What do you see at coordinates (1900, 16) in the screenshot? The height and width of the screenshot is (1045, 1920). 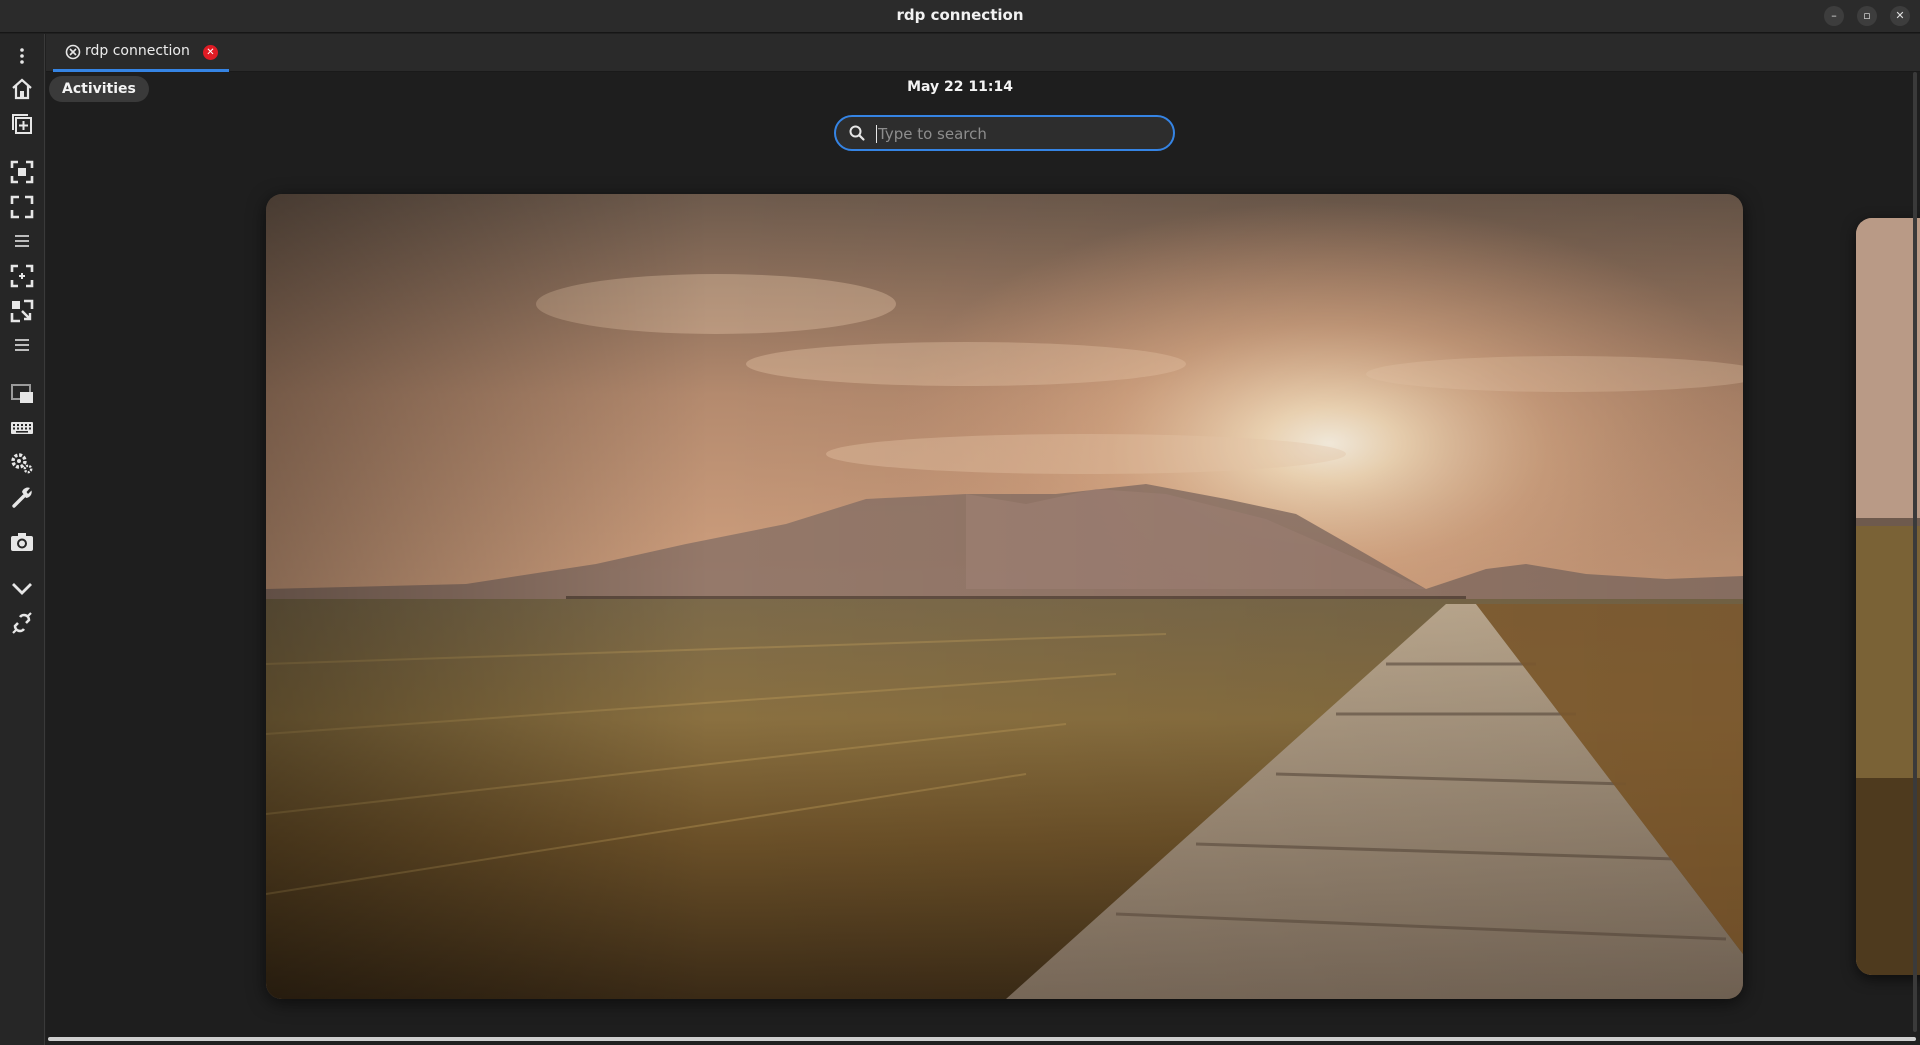 I see `close-window-button: ✕` at bounding box center [1900, 16].